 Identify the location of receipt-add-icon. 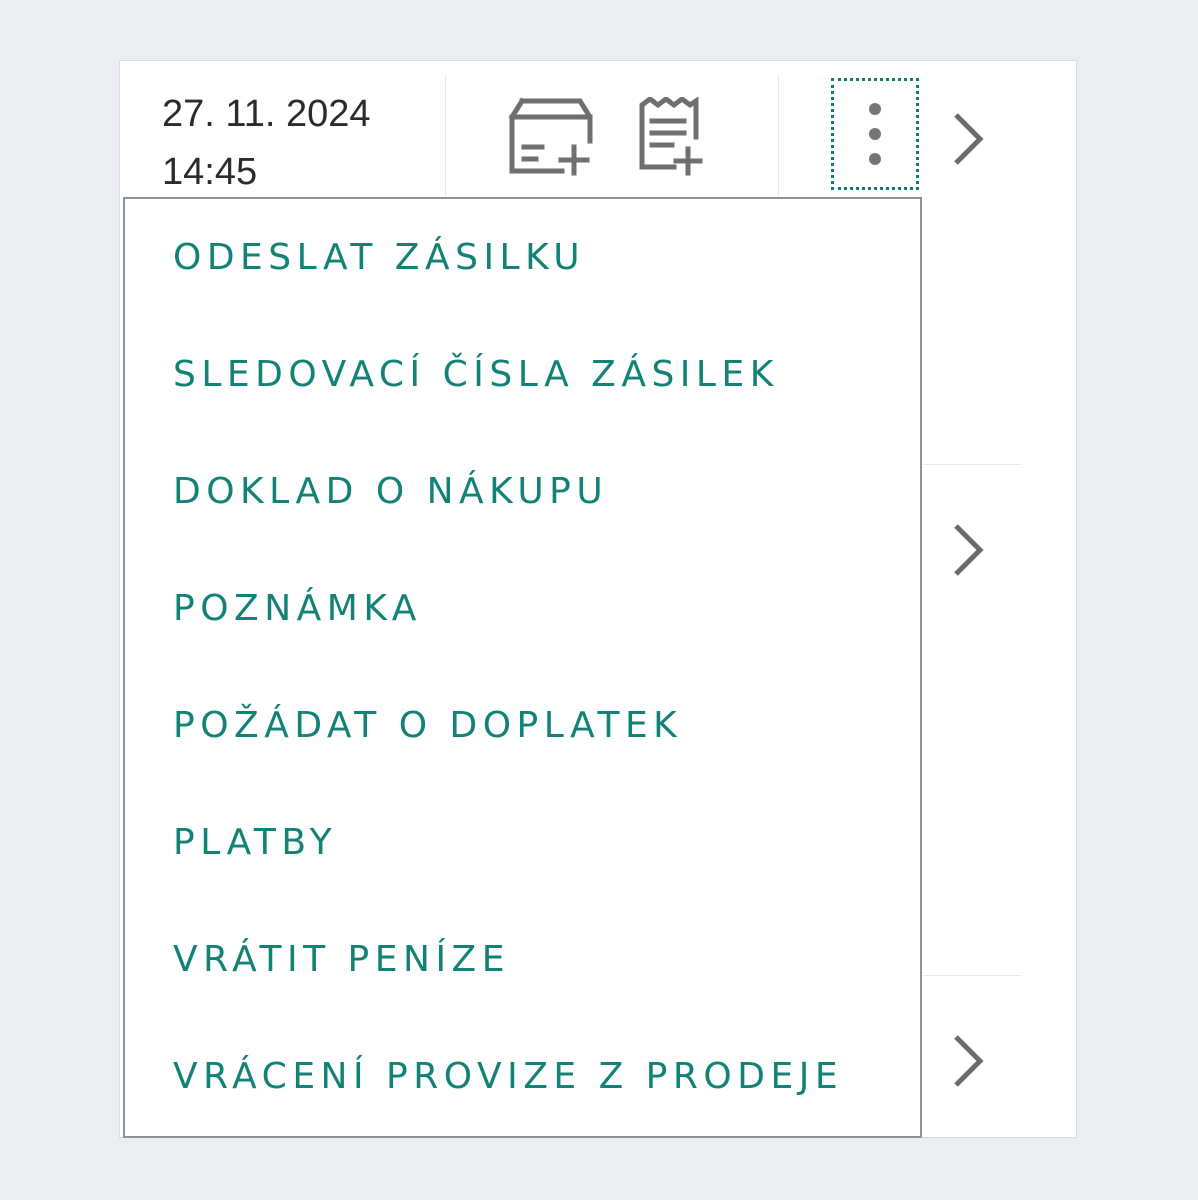
(671, 135).